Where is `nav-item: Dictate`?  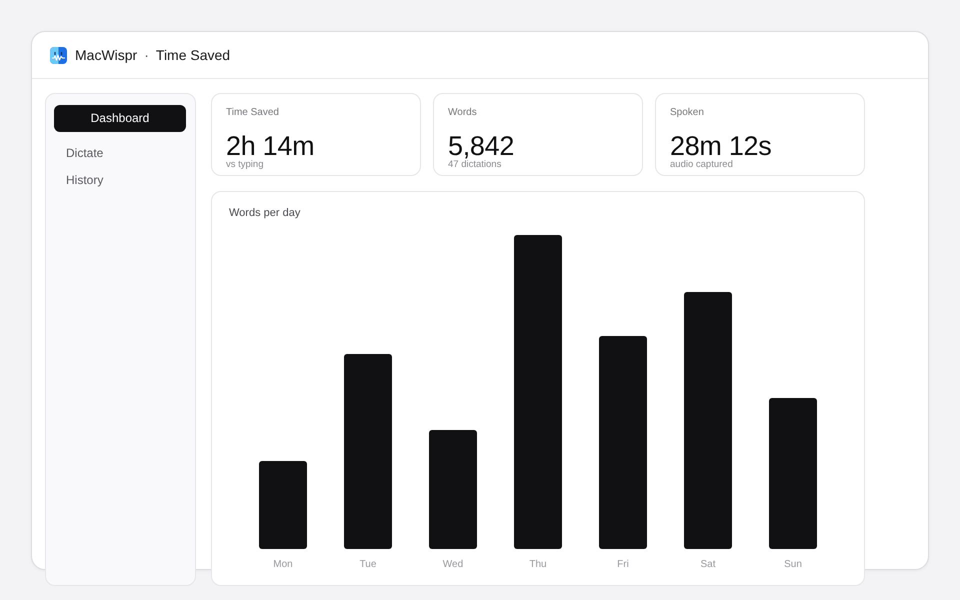
nav-item: Dictate is located at coordinates (120, 153).